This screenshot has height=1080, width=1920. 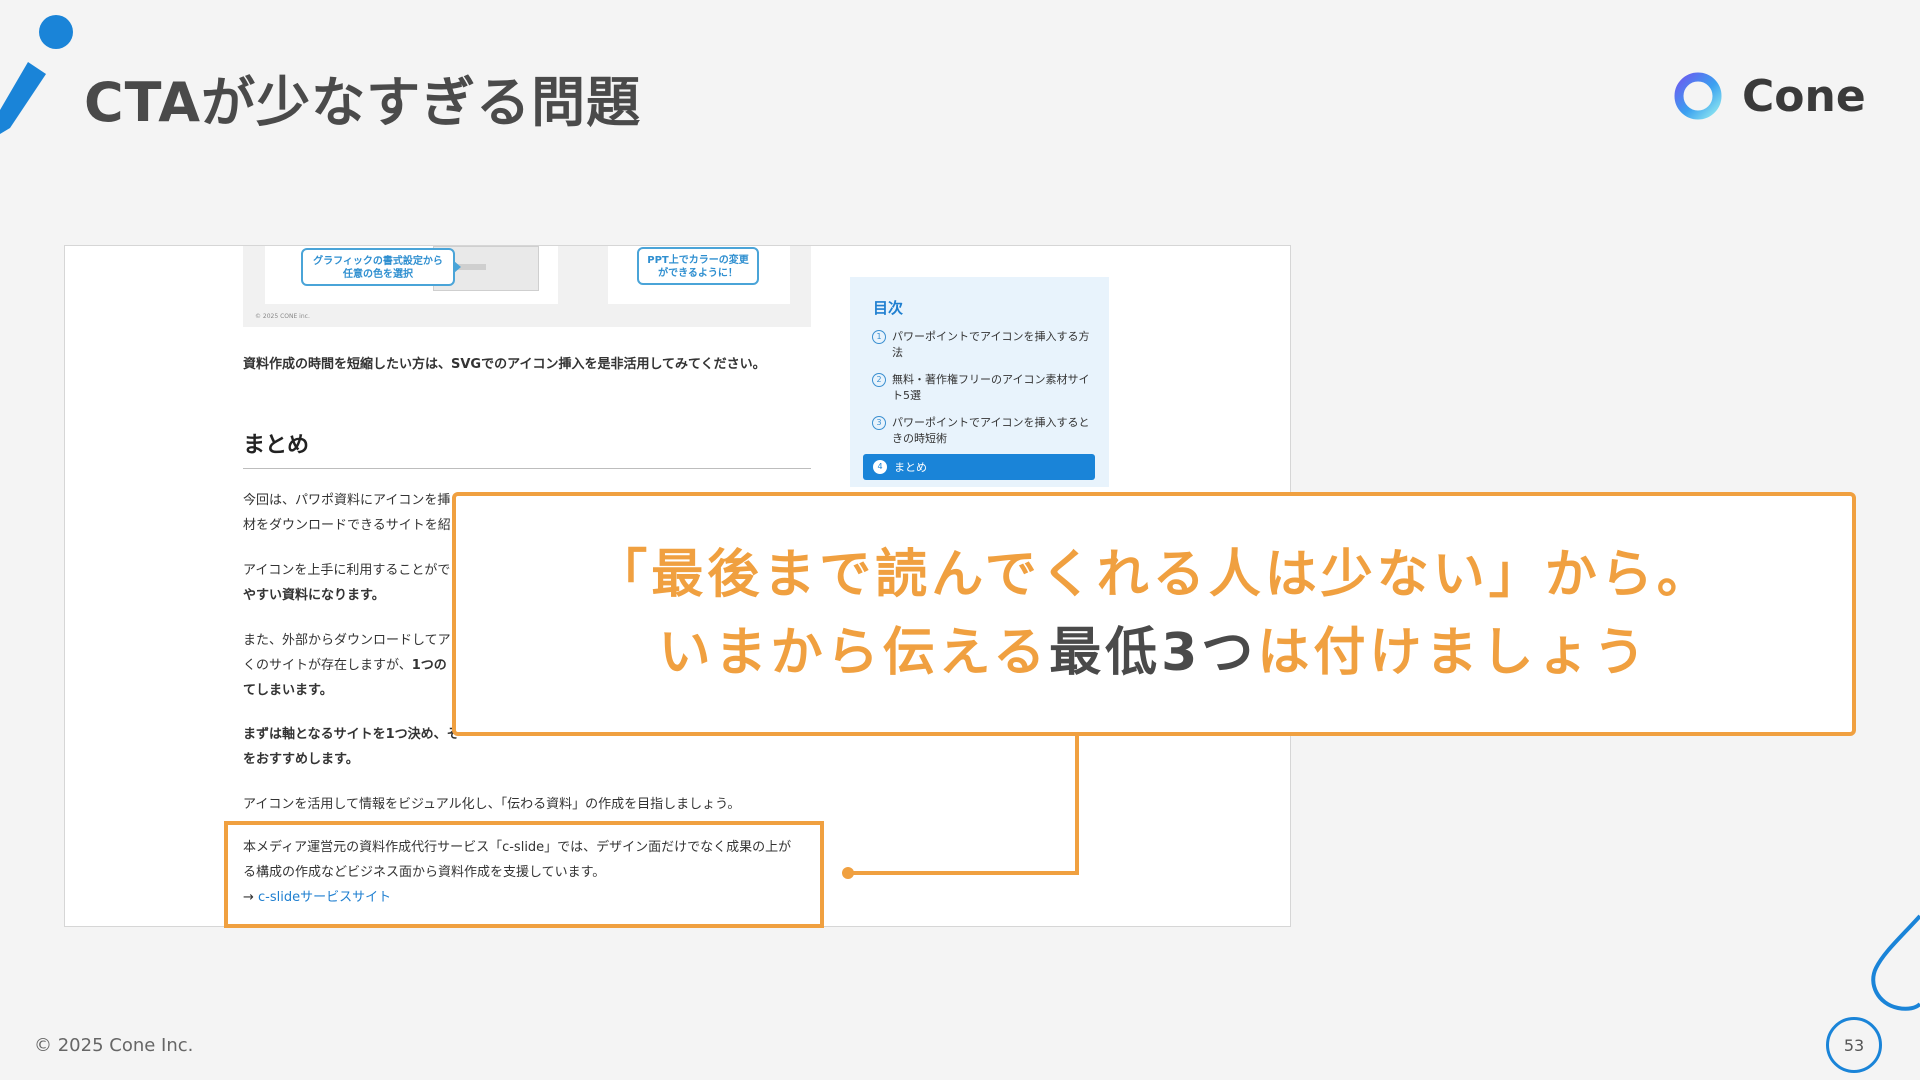 I want to click on cta-highlight-box, so click(x=524, y=874).